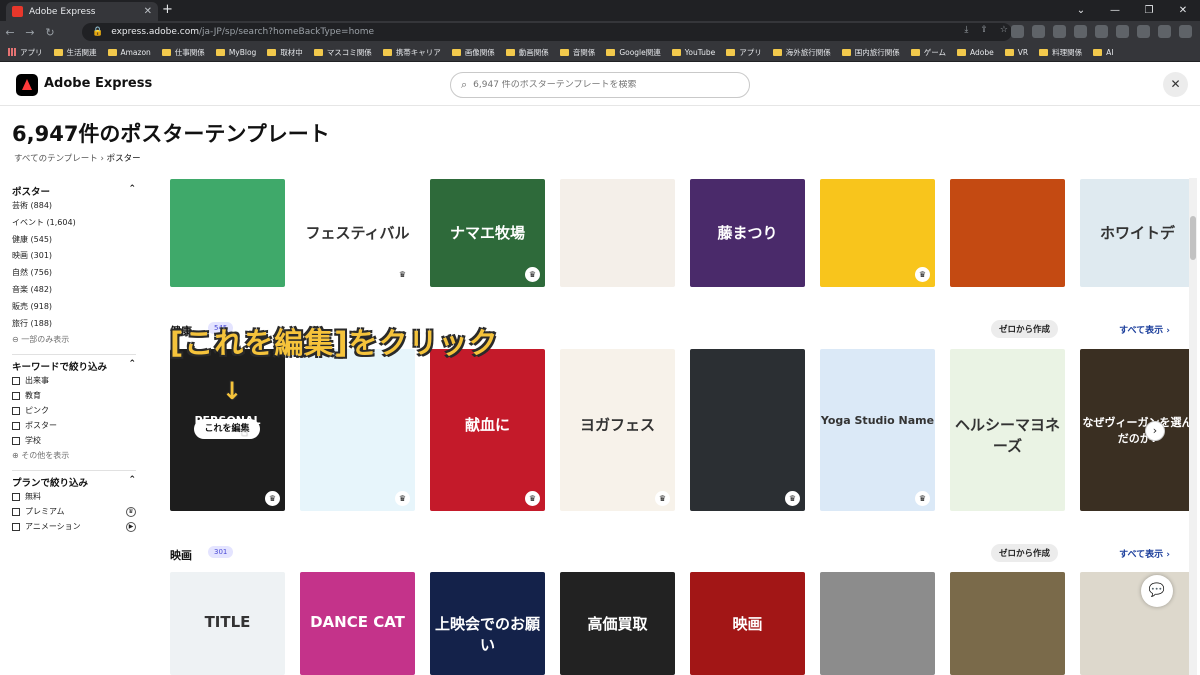  I want to click on template-card: 献血に ♛, so click(487, 430).